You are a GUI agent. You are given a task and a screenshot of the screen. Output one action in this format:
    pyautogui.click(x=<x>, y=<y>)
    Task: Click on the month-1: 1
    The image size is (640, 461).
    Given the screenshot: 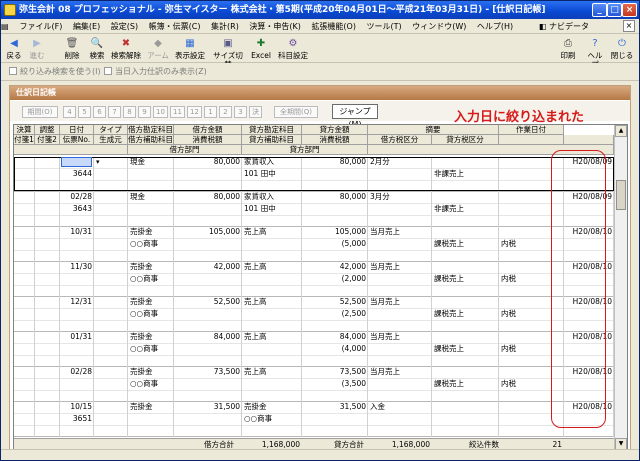 What is the action you would take?
    pyautogui.click(x=210, y=112)
    